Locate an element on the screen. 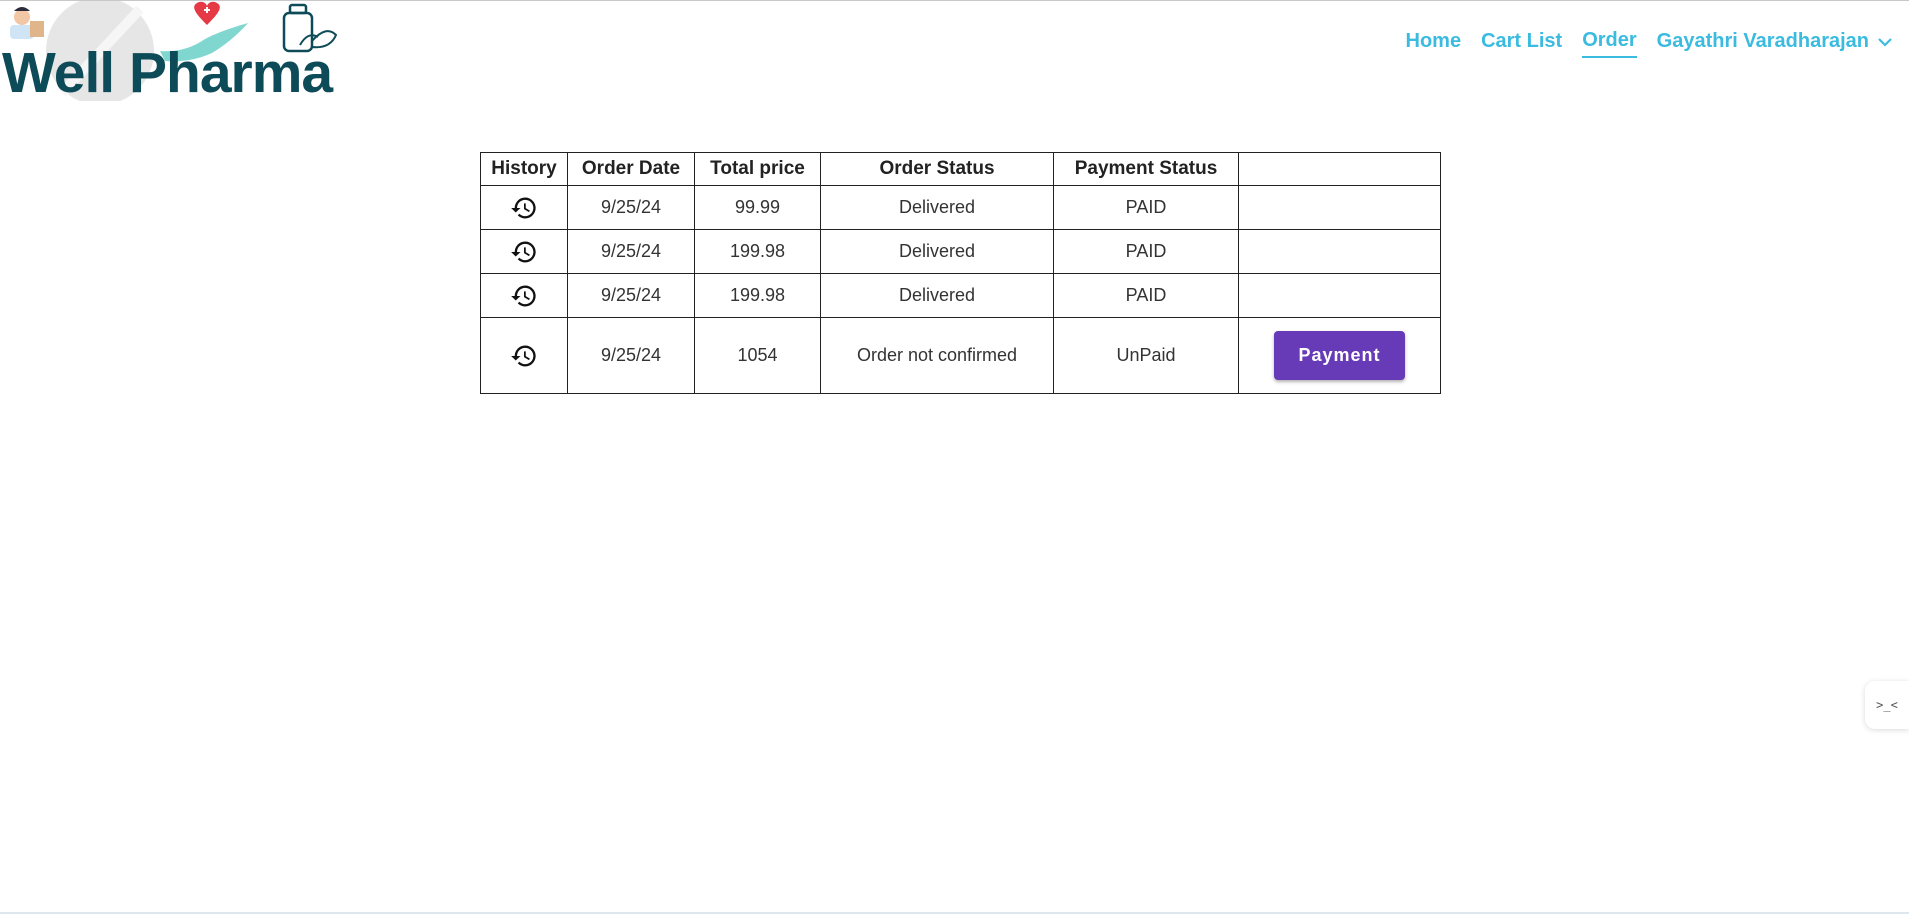 Image resolution: width=1909 pixels, height=914 pixels. header-action is located at coordinates (1339, 169).